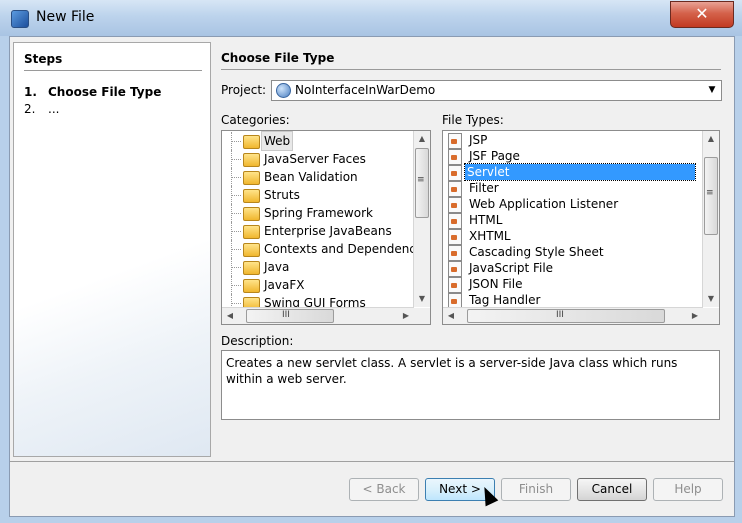 The image size is (742, 523). I want to click on file-type-item: JSF Page, so click(573, 156).